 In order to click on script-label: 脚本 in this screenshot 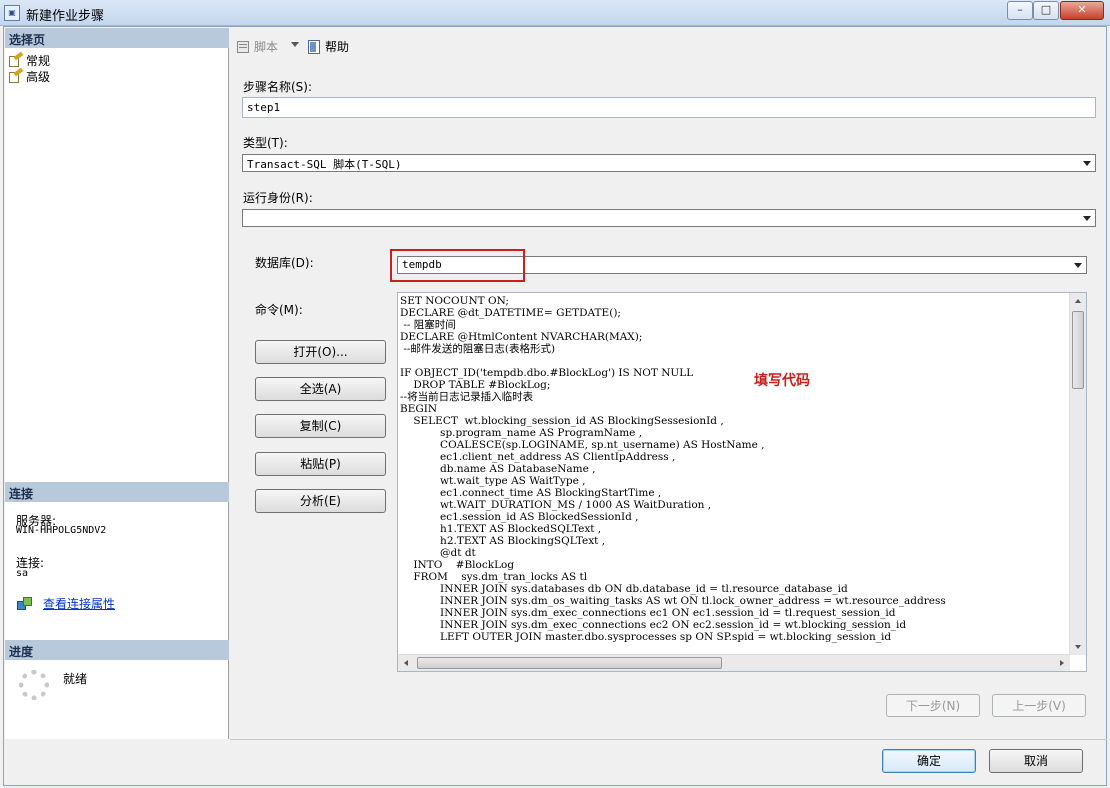, I will do `click(266, 47)`.